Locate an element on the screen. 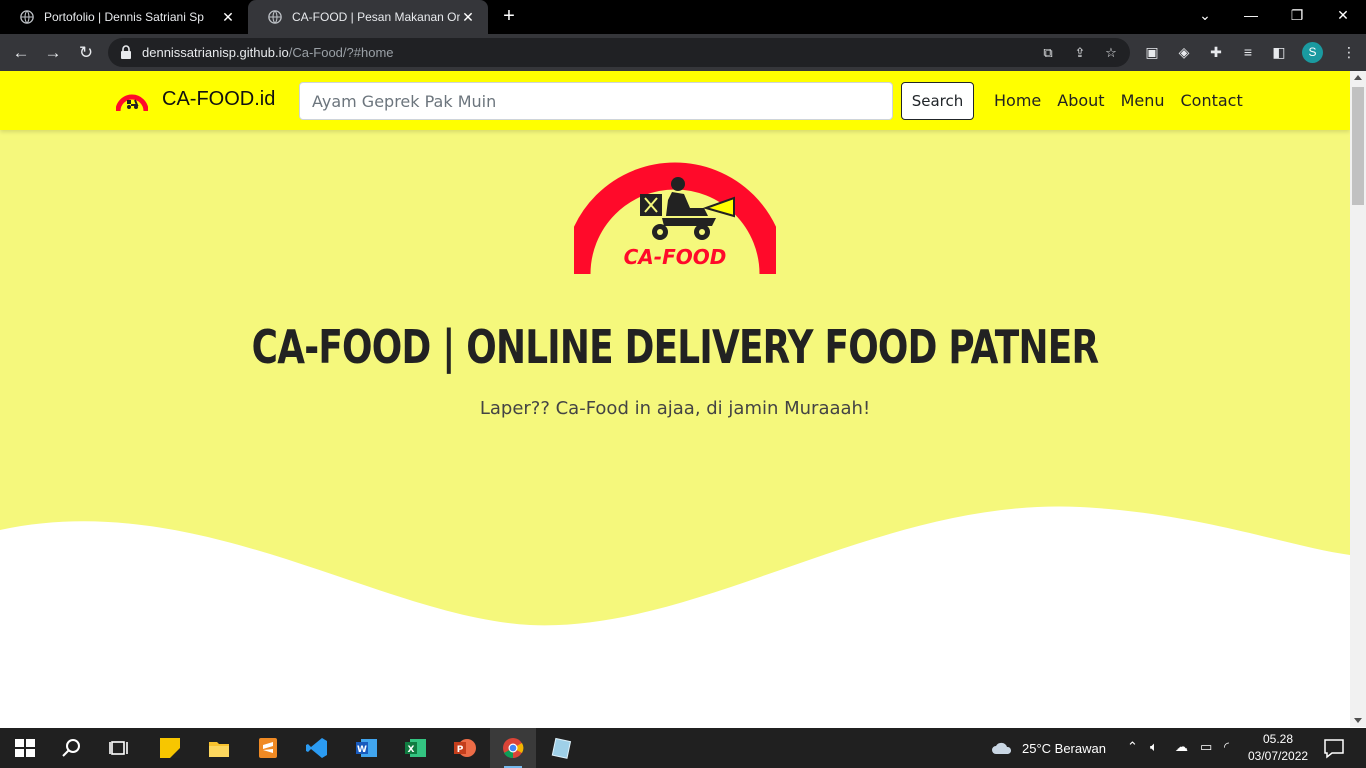 This screenshot has height=768, width=1366. lock-icon is located at coordinates (126, 52).